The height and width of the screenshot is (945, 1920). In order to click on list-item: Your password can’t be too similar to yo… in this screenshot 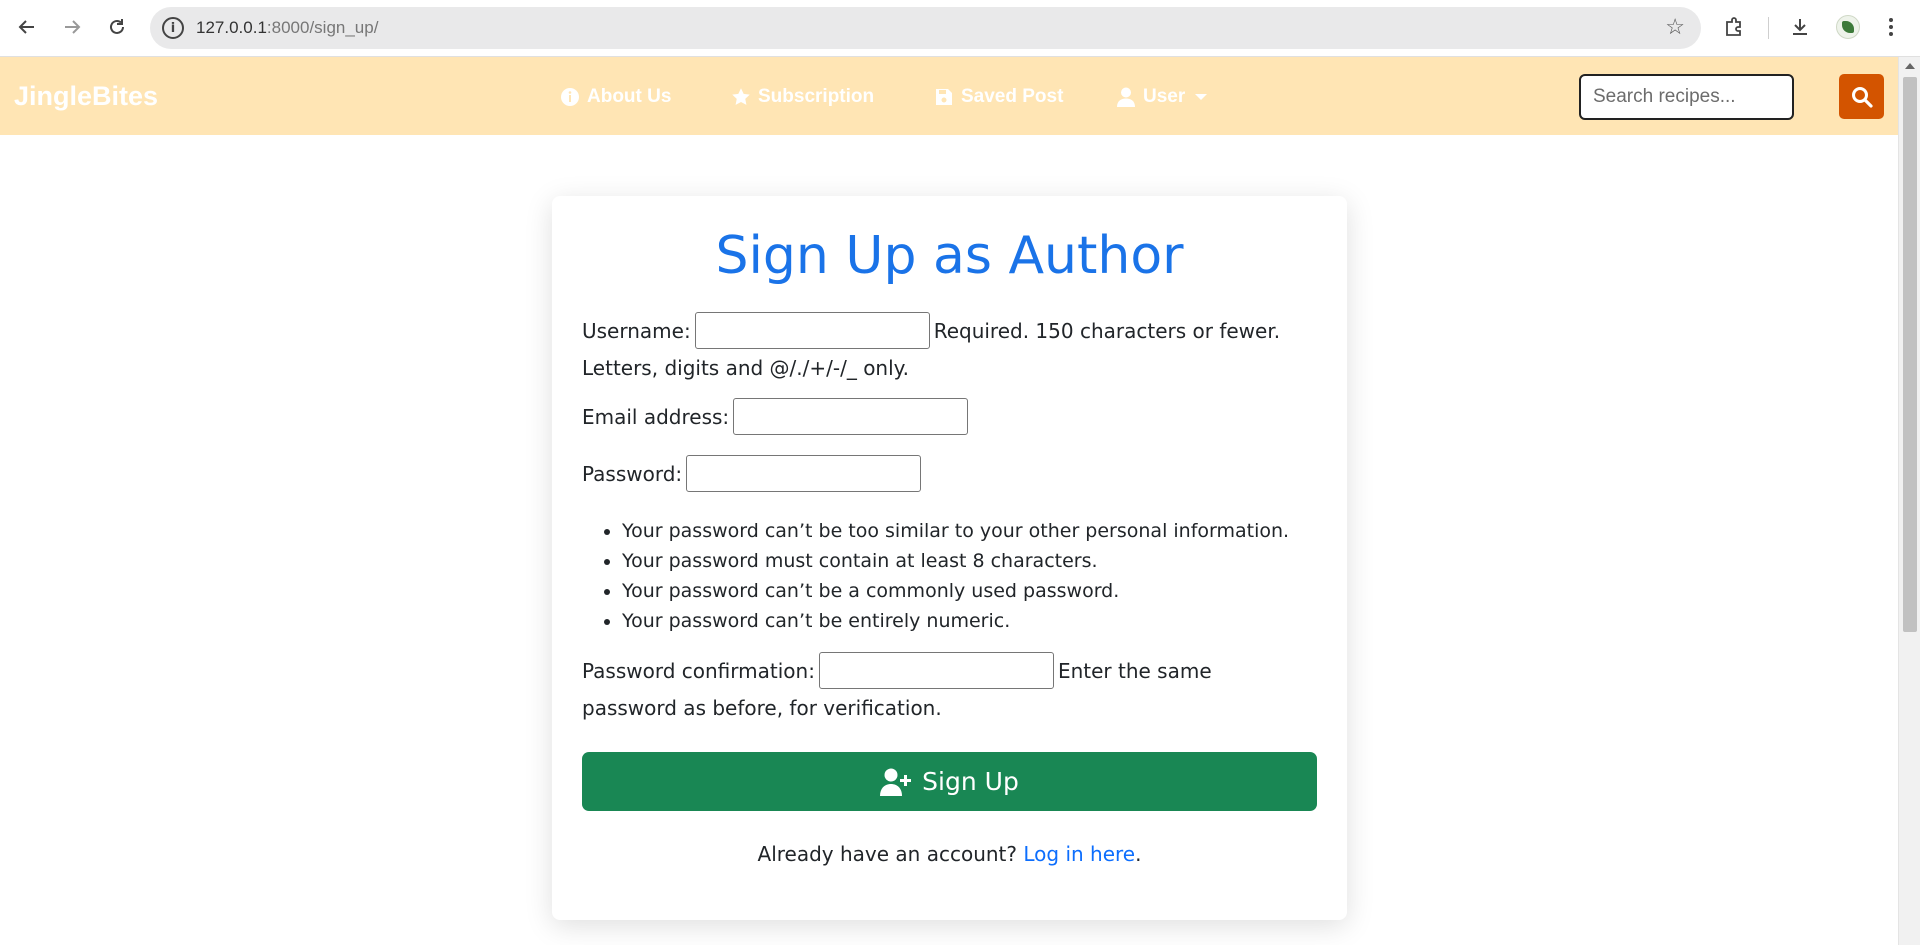, I will do `click(962, 531)`.